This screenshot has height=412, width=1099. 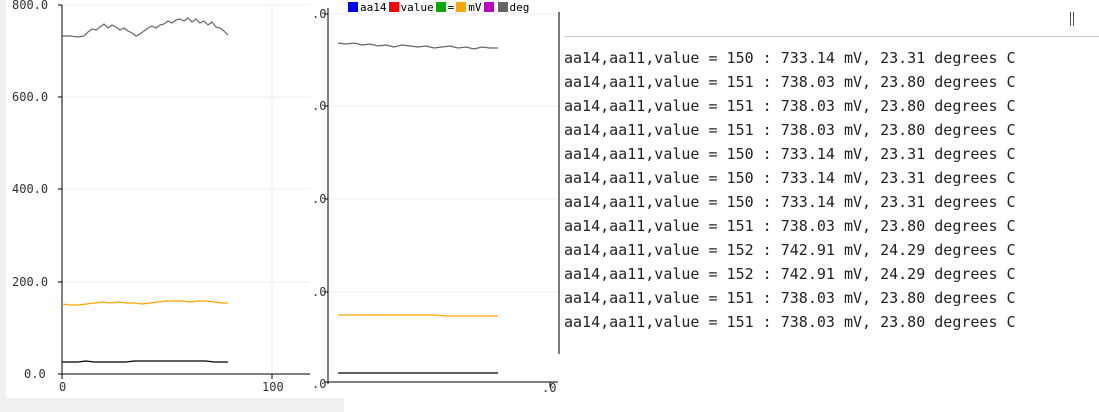 What do you see at coordinates (373, 7) in the screenshot?
I see `legend-label: aa14` at bounding box center [373, 7].